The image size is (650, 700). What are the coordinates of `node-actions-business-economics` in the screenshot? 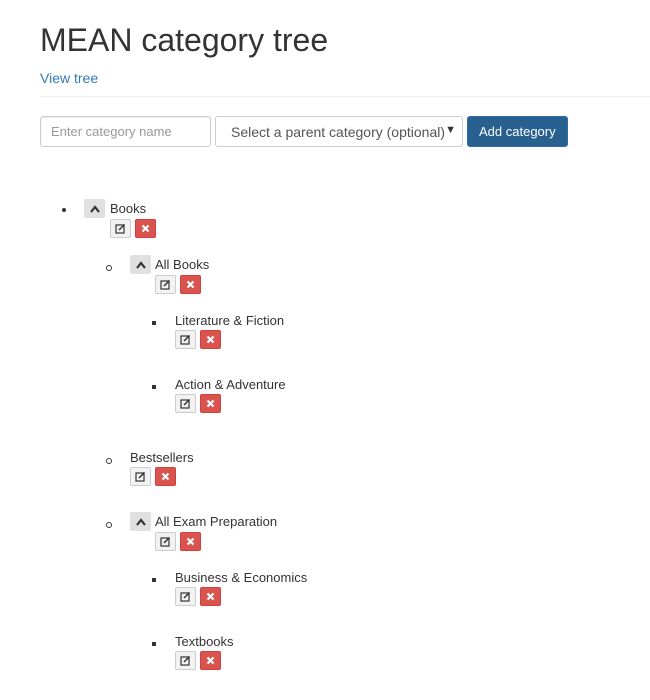 It's located at (198, 596).